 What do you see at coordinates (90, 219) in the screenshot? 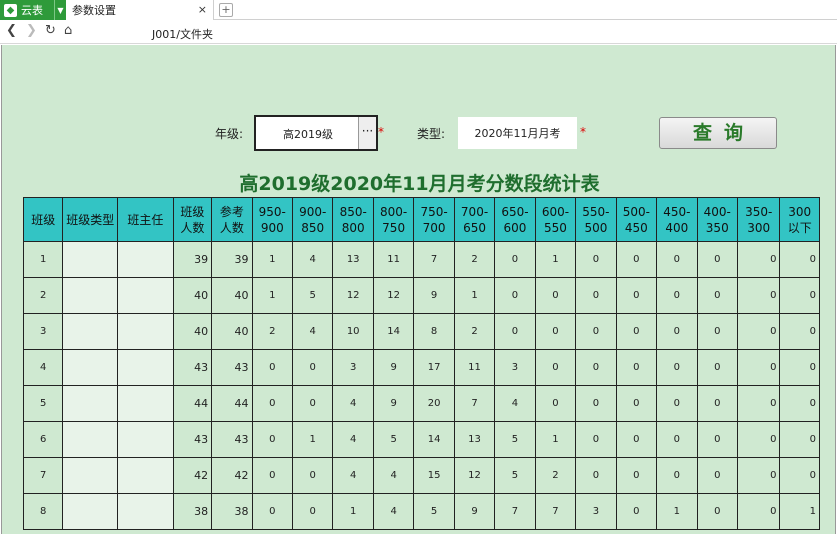
I see `column-header: 班级类型` at bounding box center [90, 219].